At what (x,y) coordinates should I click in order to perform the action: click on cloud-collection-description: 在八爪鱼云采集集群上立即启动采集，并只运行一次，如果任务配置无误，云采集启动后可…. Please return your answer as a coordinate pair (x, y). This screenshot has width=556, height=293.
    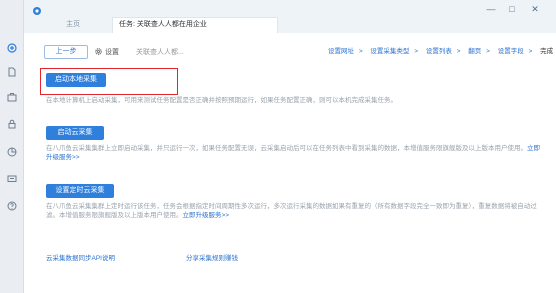
    Looking at the image, I should click on (293, 153).